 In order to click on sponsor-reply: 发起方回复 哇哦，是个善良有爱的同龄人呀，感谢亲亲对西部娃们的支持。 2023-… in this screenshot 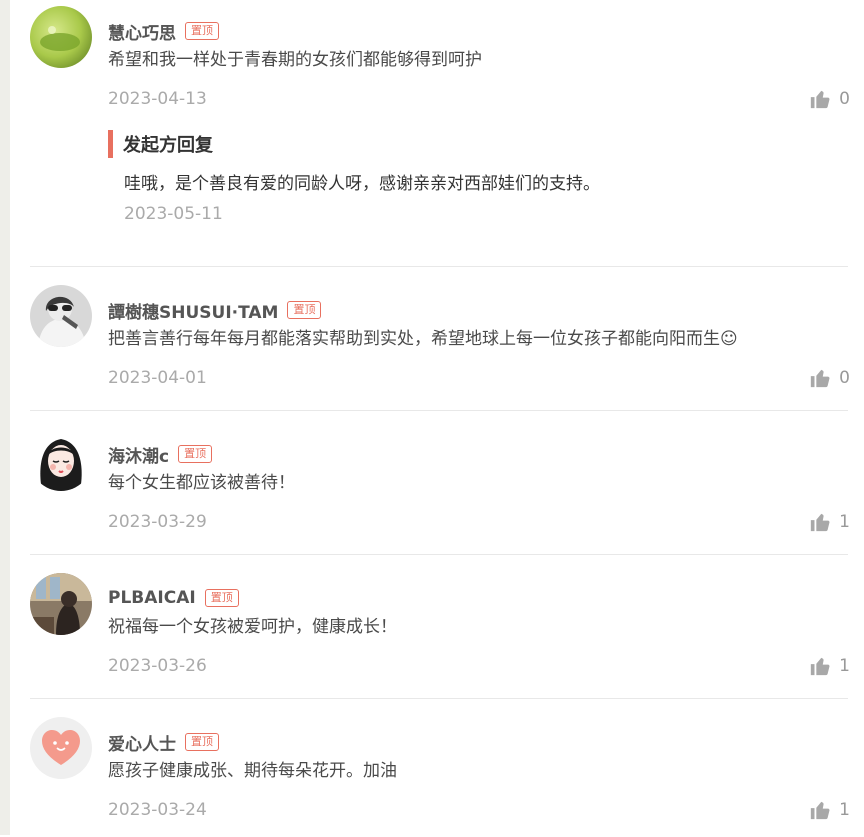, I will do `click(478, 178)`.